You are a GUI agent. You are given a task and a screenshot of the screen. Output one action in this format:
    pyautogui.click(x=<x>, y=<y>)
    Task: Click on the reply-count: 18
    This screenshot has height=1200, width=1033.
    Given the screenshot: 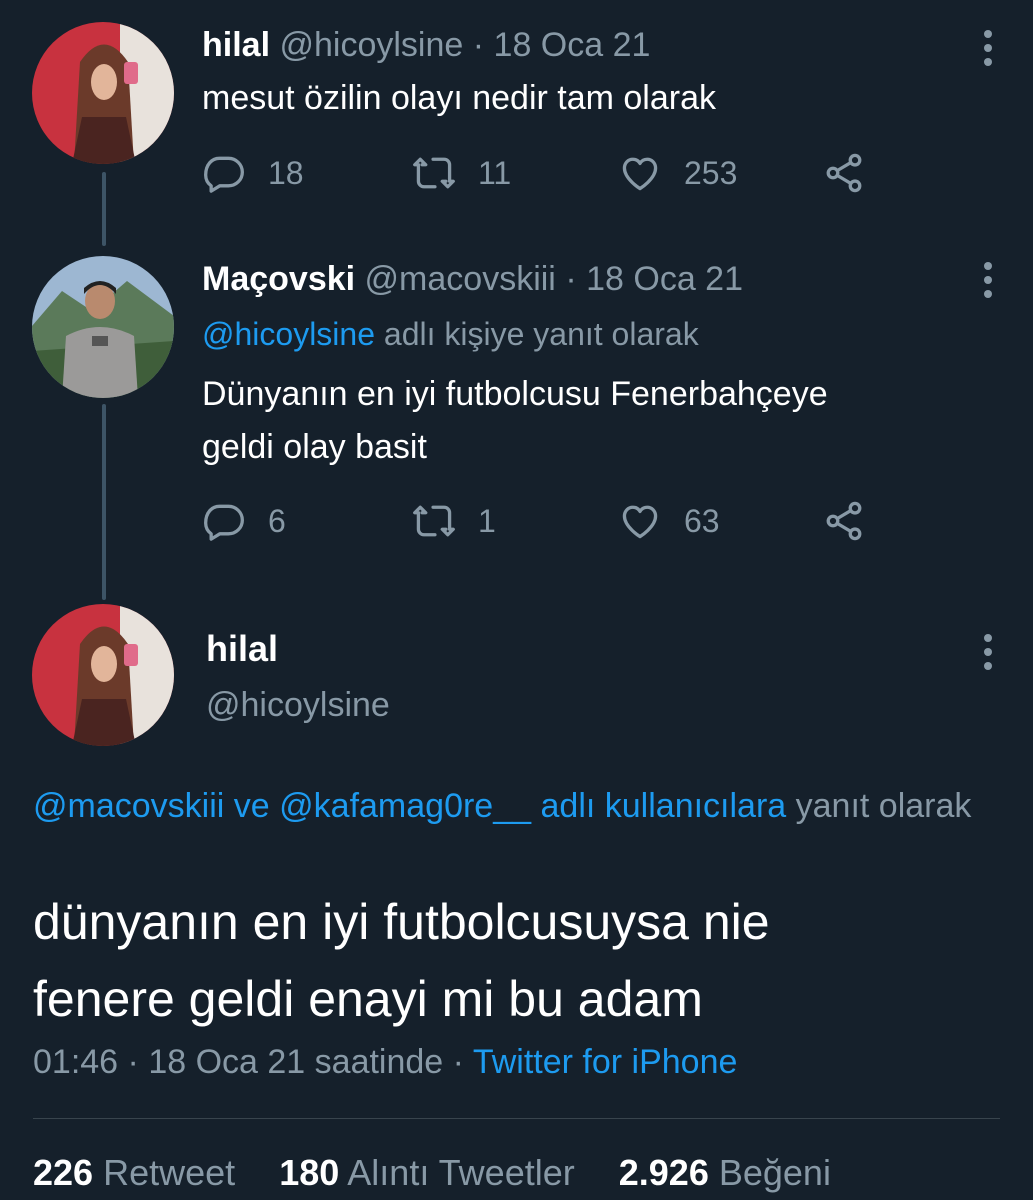 What is the action you would take?
    pyautogui.click(x=286, y=172)
    